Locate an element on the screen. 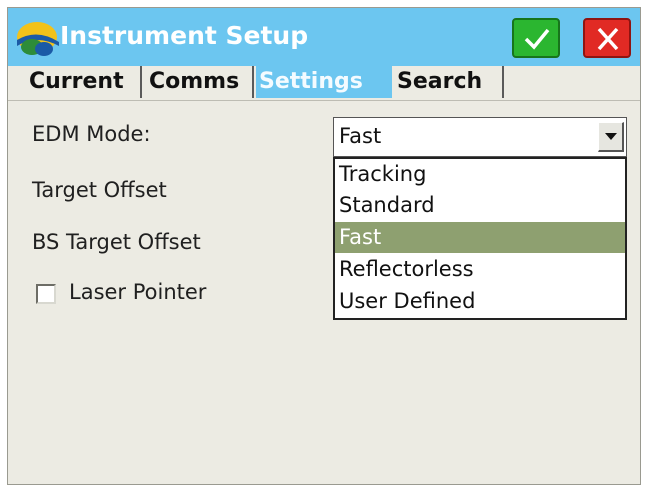  dropdown-option-fast: Fast is located at coordinates (480, 237).